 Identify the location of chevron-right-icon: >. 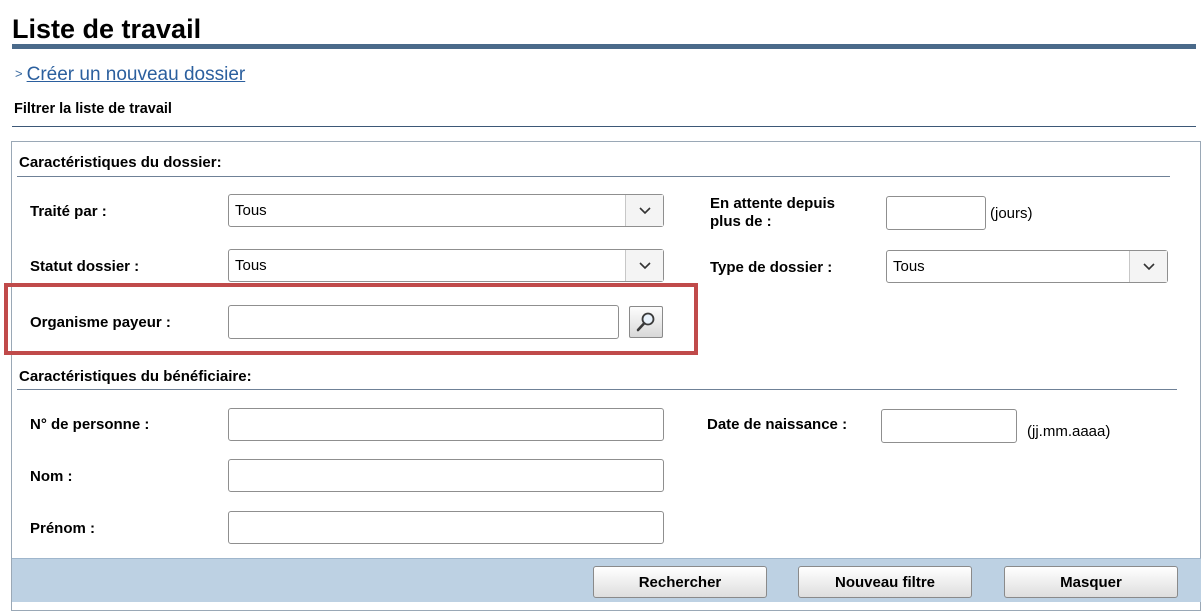
(19, 73).